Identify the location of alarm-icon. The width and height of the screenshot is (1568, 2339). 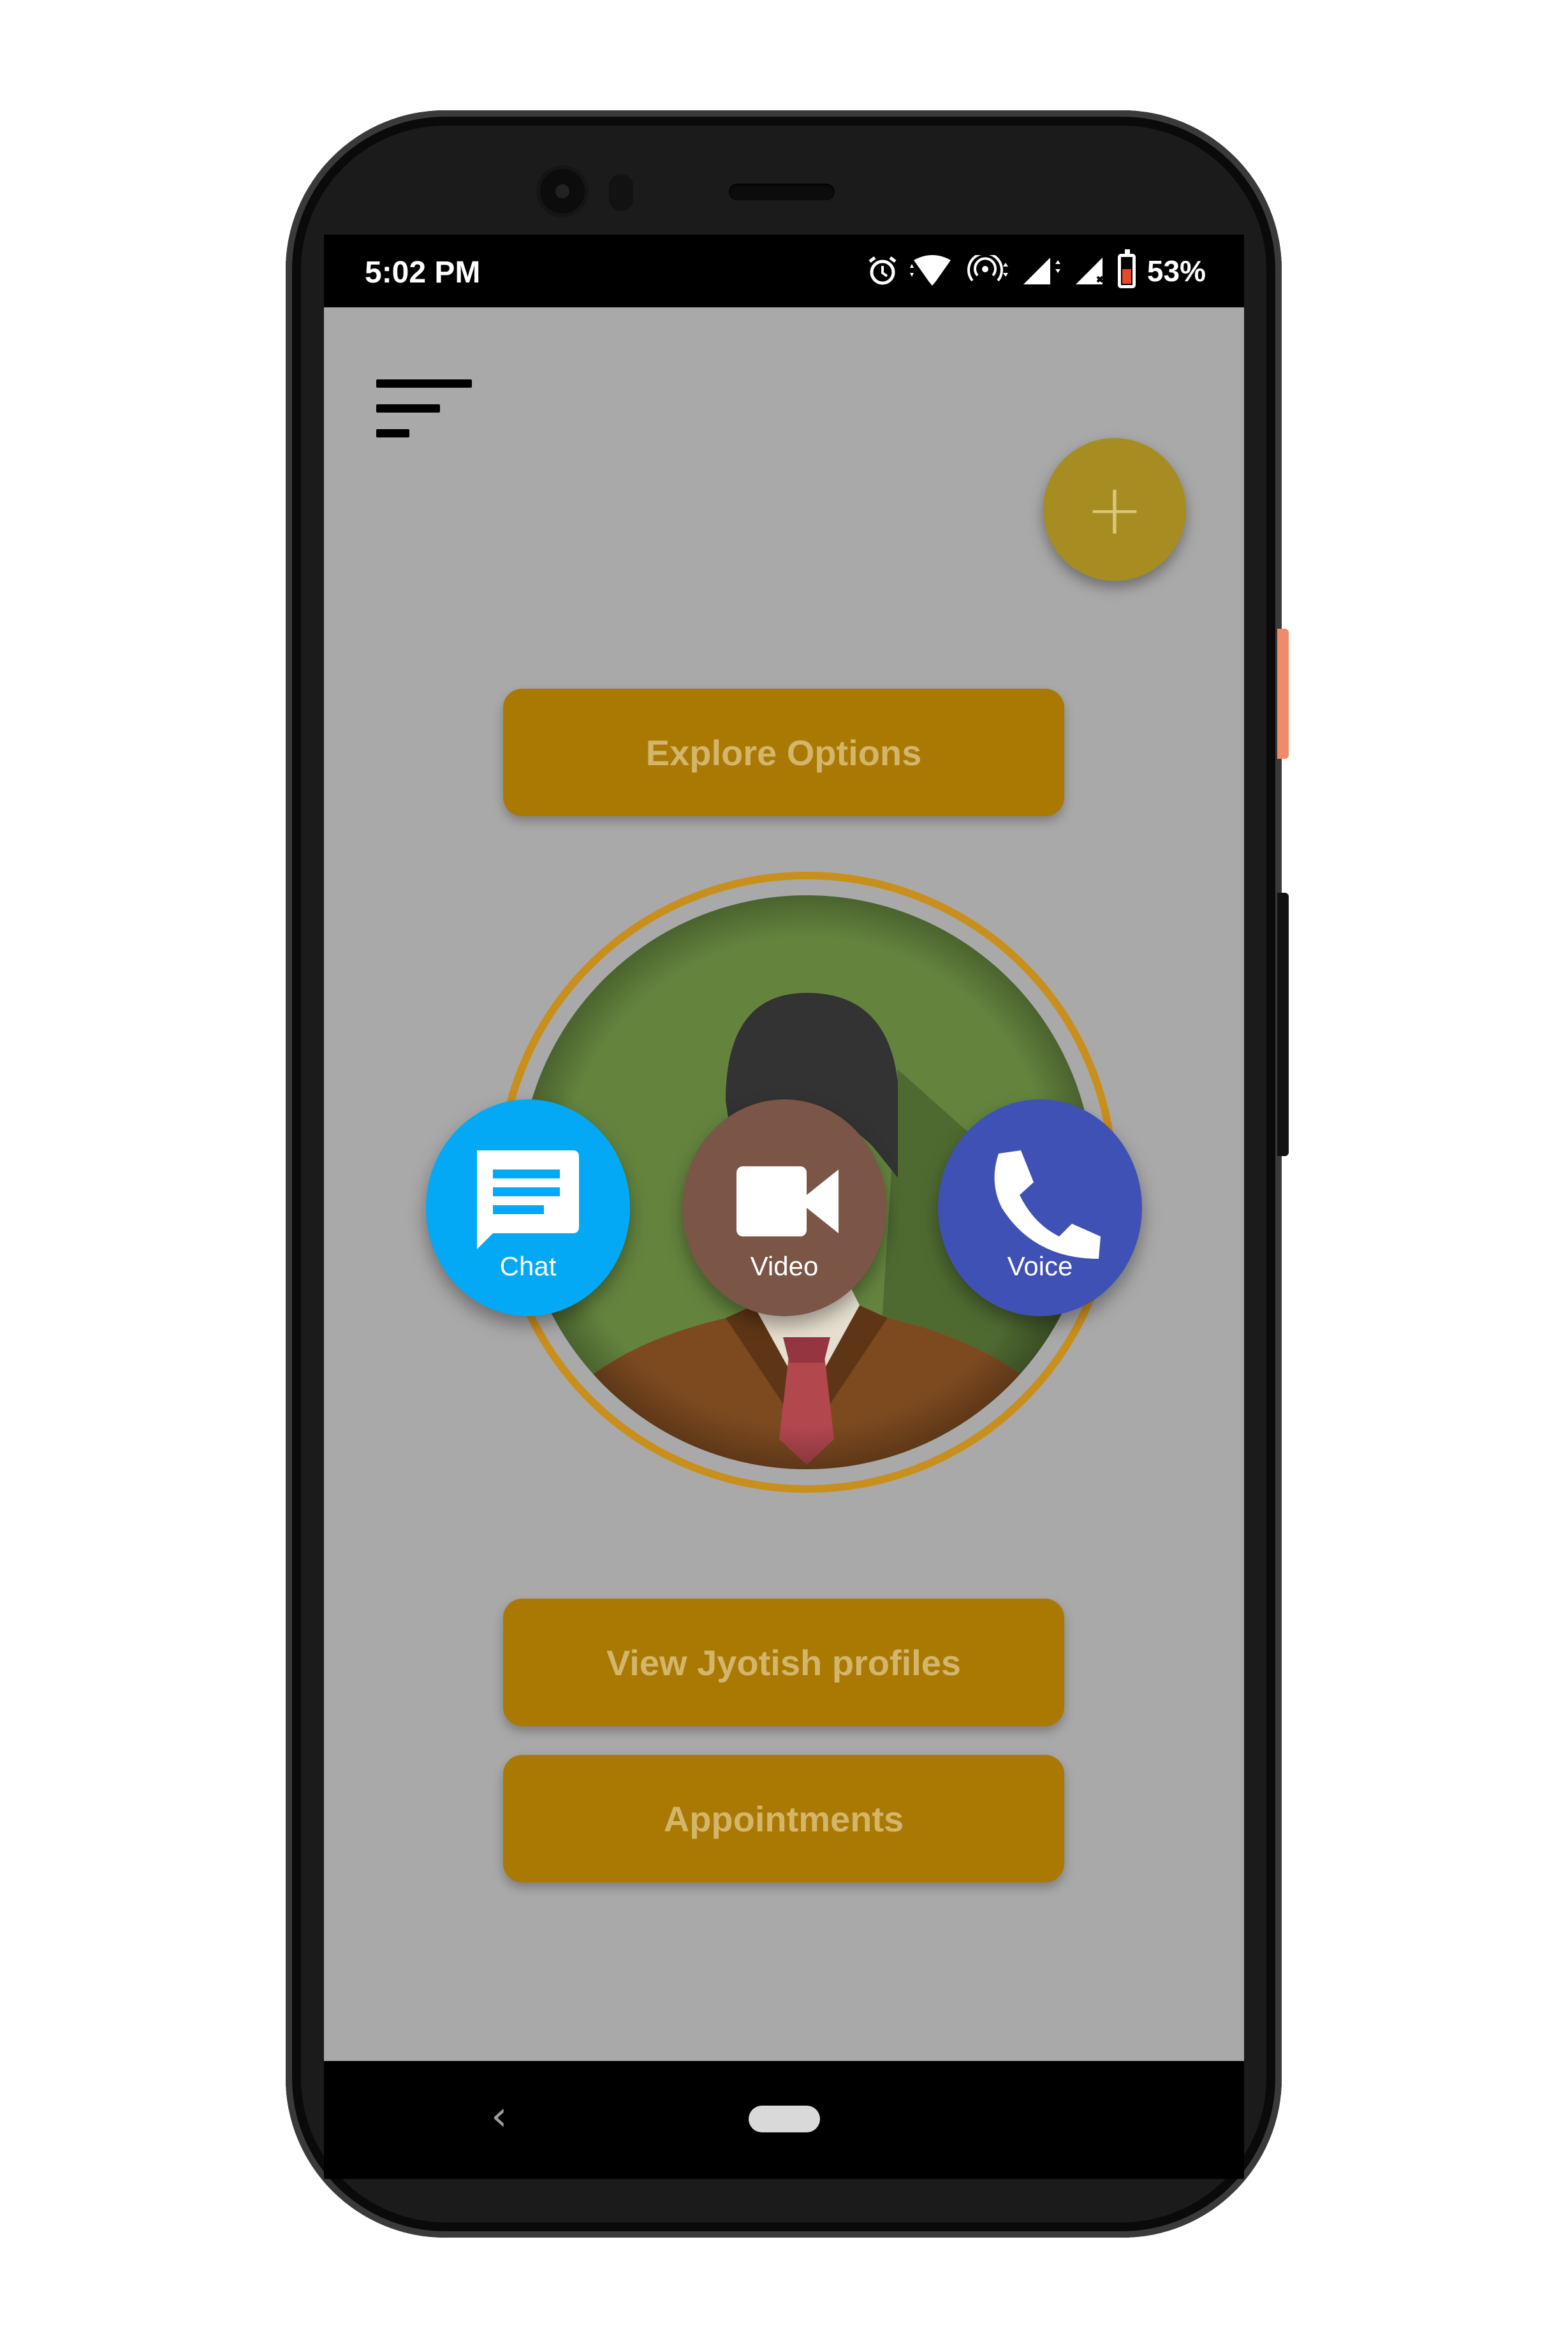
(882, 271).